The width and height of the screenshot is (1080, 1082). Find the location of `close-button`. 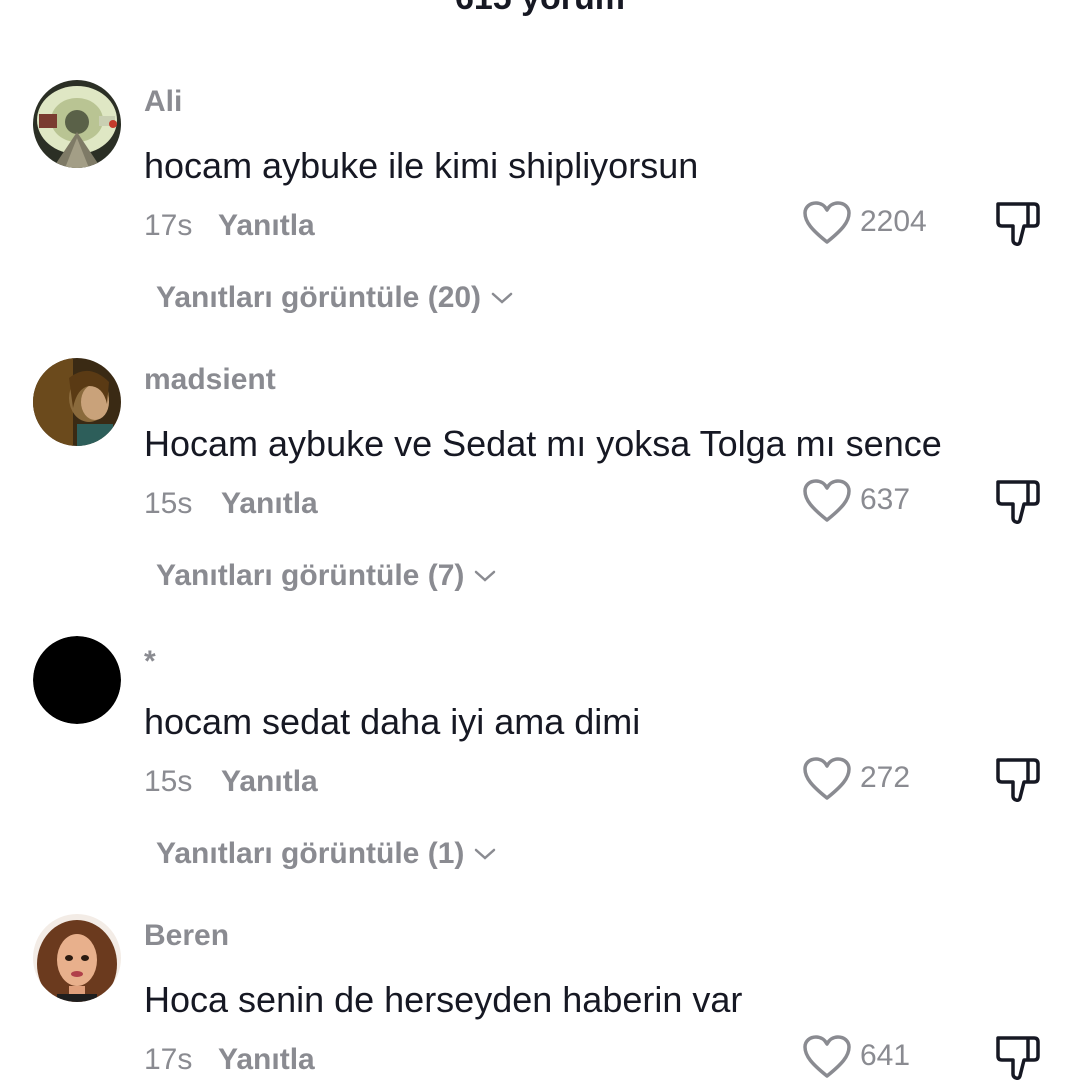

close-button is located at coordinates (1024, 5).